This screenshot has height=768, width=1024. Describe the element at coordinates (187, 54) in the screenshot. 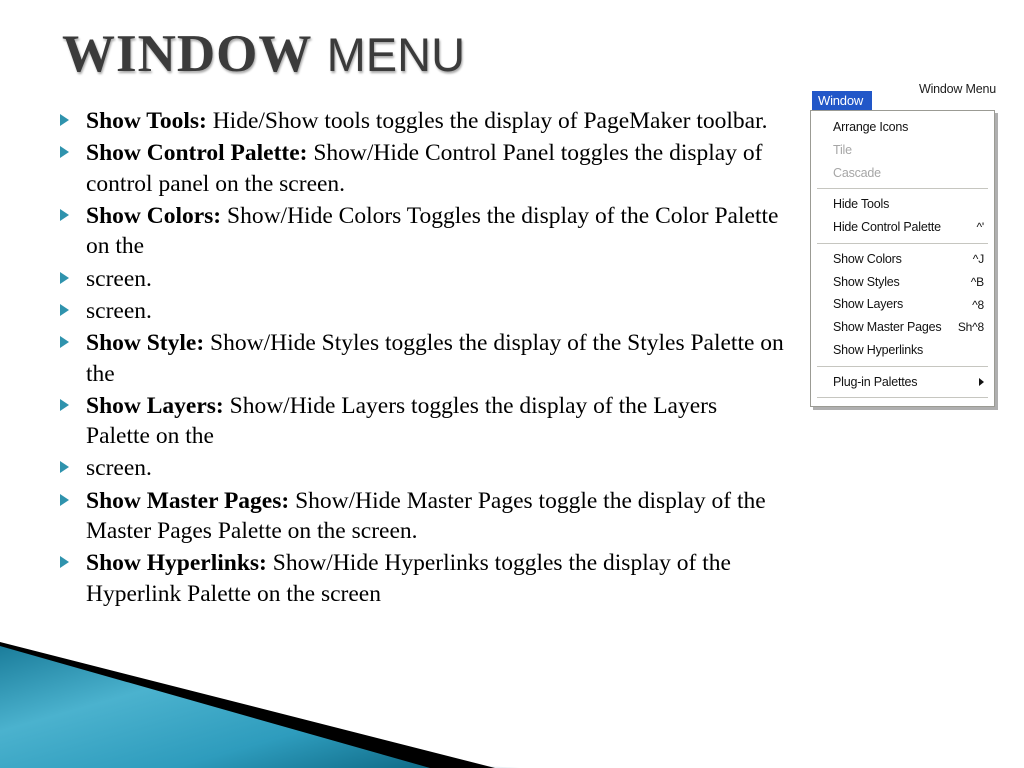

I see `page-title-primary: WINDOW` at that location.